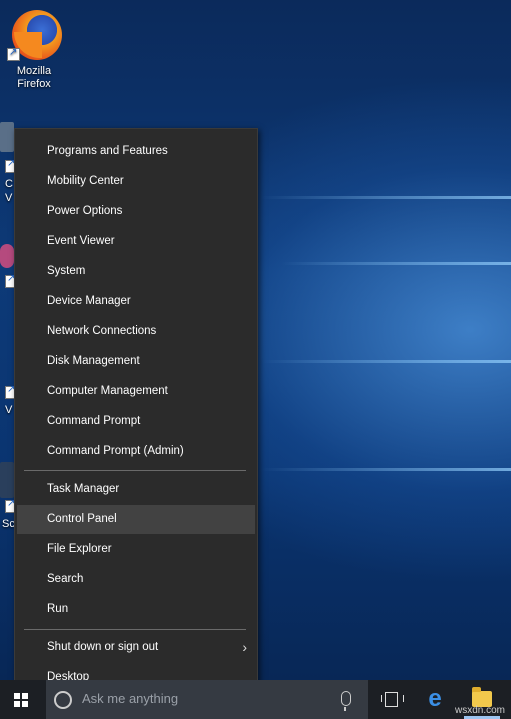  What do you see at coordinates (103, 647) in the screenshot?
I see `menu-item-shut-down-label: Shut down or sign out` at bounding box center [103, 647].